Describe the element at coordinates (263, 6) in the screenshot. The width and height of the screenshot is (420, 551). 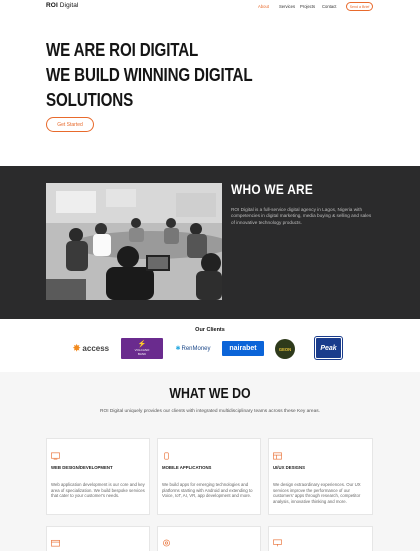
I see `nav-link-about: About` at that location.